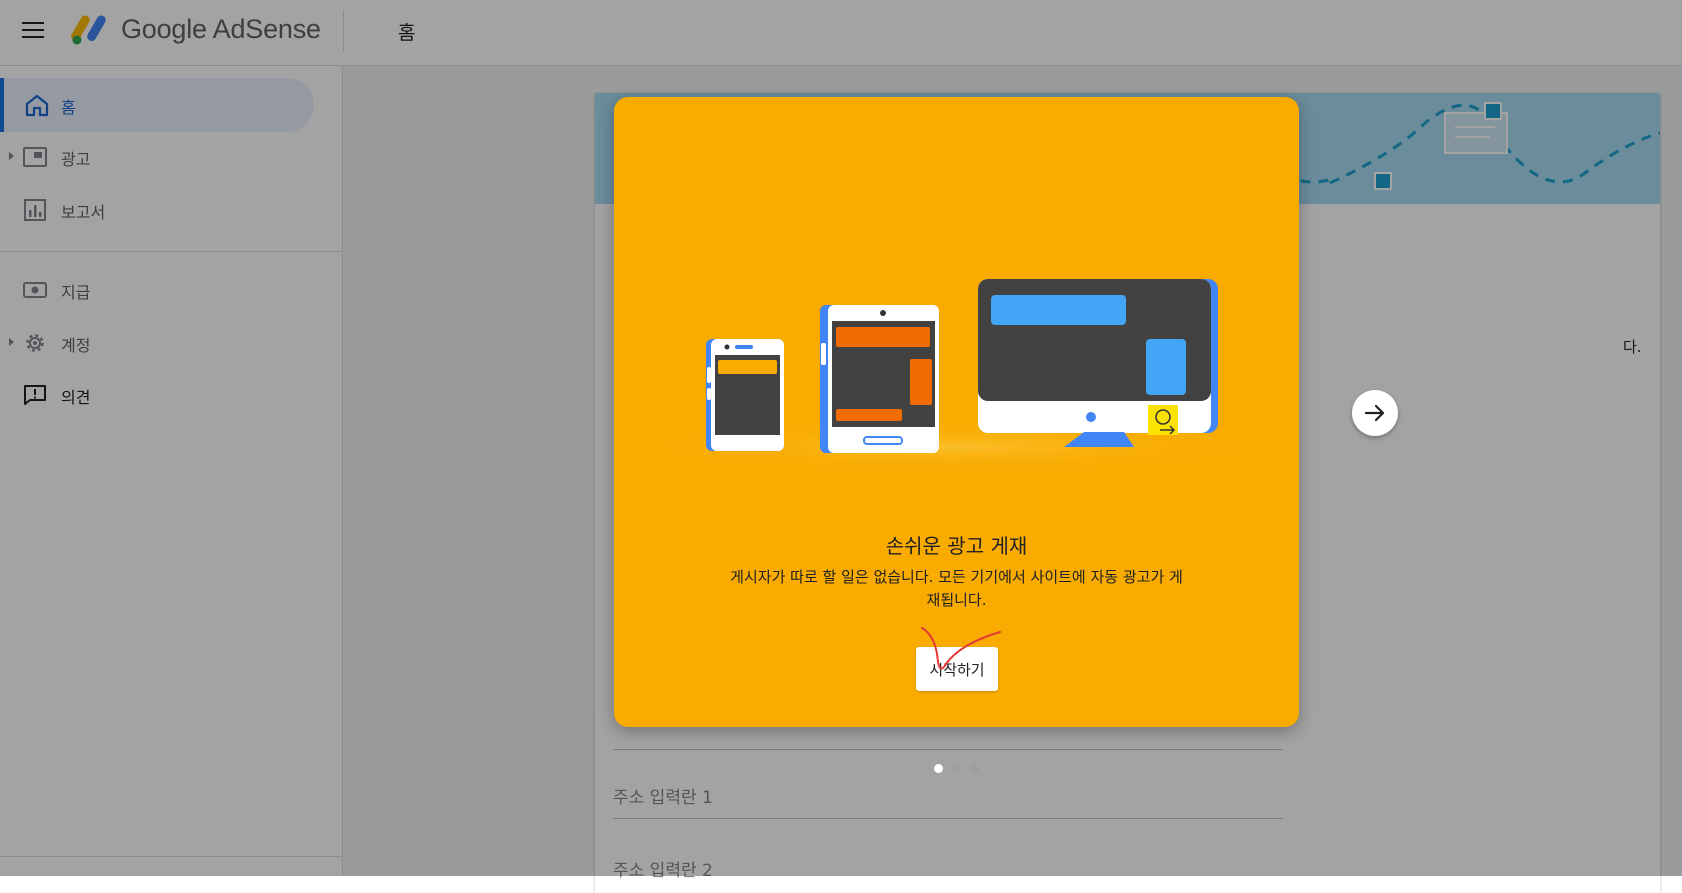 Image resolution: width=1682 pixels, height=893 pixels. What do you see at coordinates (956, 546) in the screenshot?
I see `dialog-title: 손쉬운 광고 게재` at bounding box center [956, 546].